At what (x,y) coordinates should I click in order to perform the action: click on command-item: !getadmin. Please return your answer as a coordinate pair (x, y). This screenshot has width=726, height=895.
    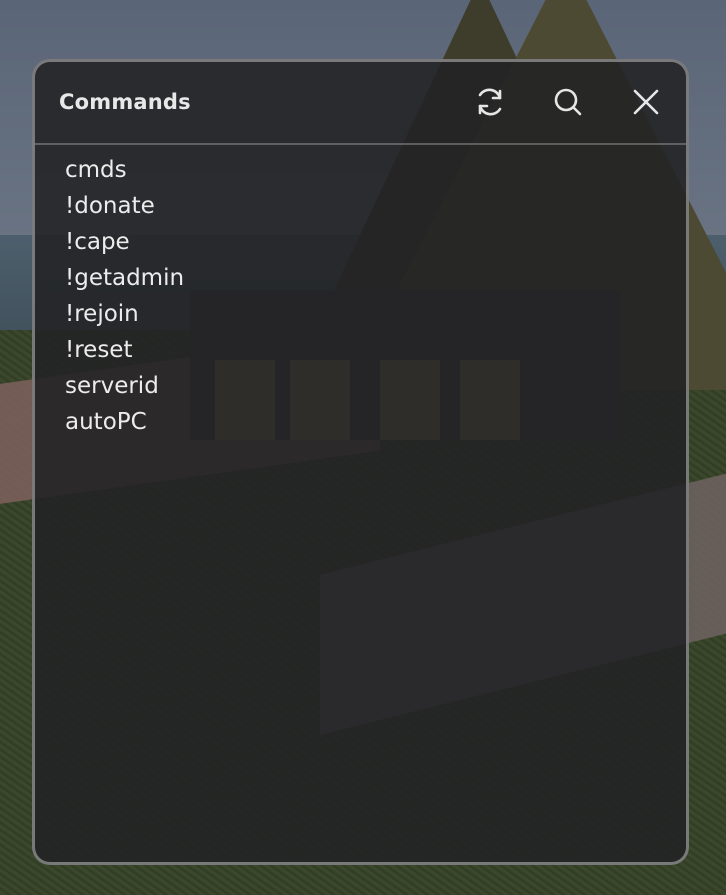
    Looking at the image, I should click on (124, 278).